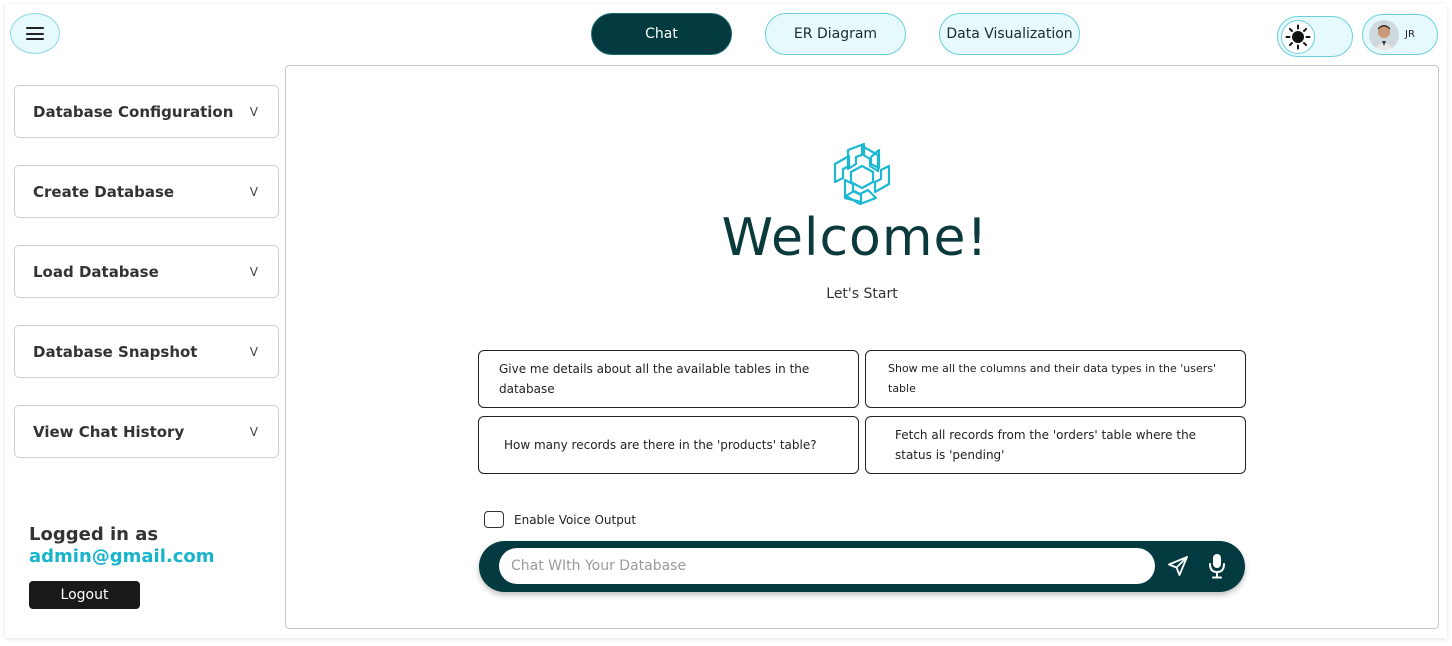  What do you see at coordinates (575, 520) in the screenshot?
I see `voice-output-label: Enable Voice Output` at bounding box center [575, 520].